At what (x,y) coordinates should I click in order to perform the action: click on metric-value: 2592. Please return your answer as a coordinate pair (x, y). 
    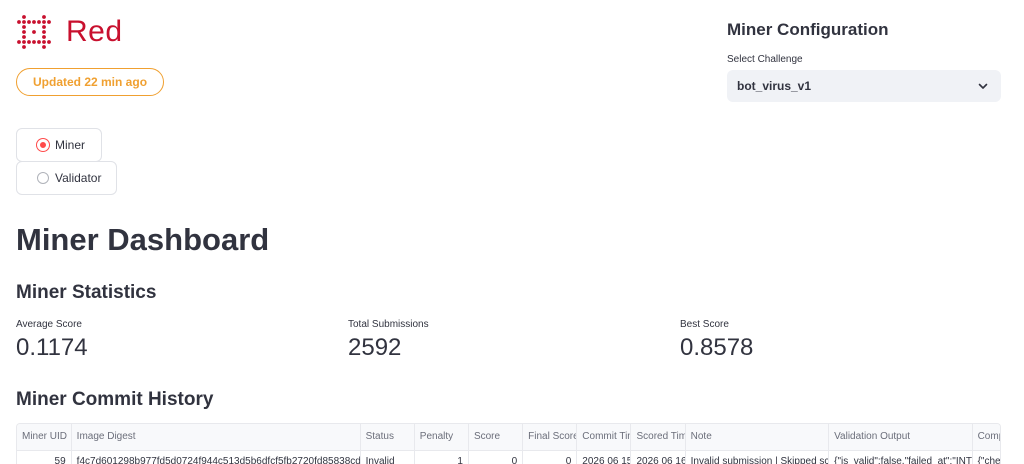
    Looking at the image, I should click on (375, 347).